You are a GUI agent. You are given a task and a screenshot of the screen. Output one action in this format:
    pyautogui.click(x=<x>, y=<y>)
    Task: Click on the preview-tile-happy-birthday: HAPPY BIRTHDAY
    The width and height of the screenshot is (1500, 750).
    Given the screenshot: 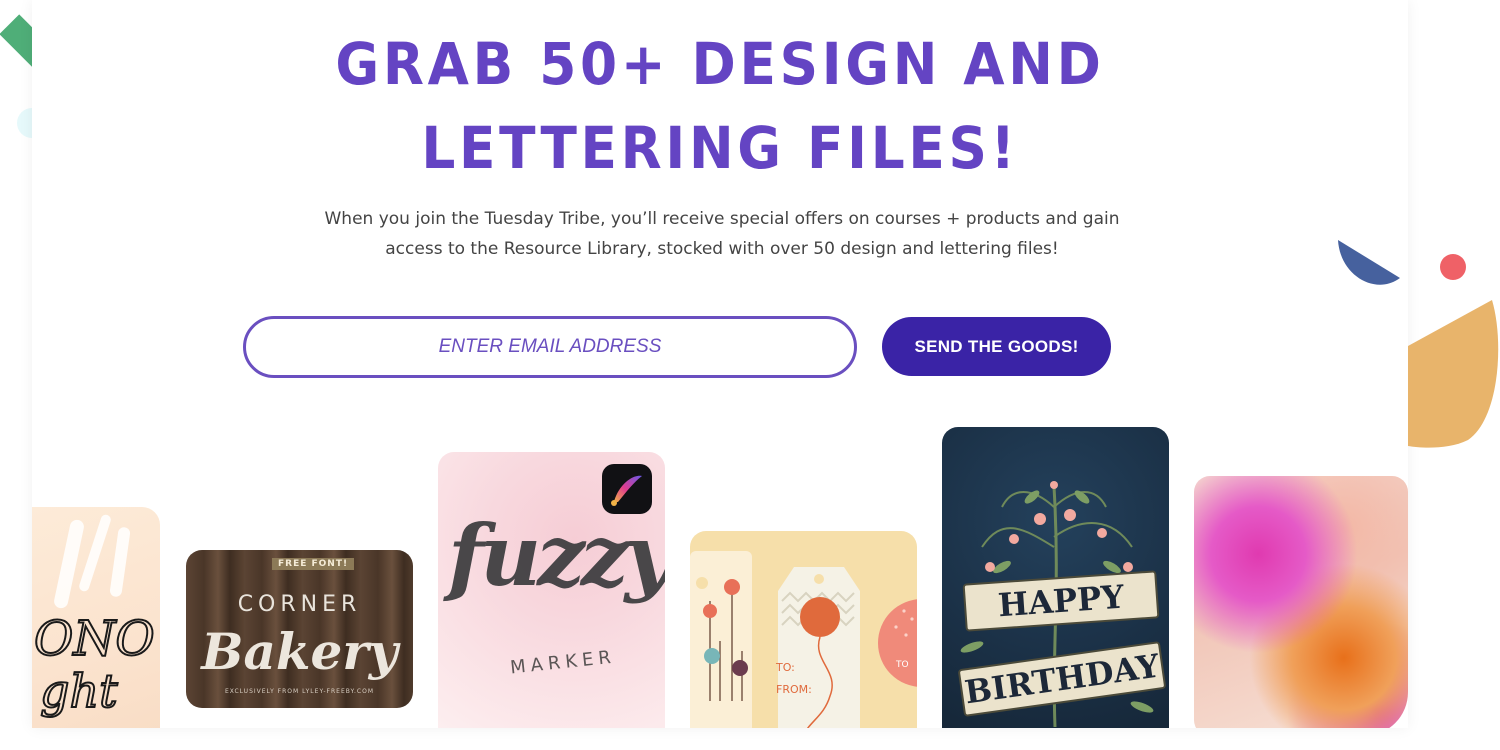 What is the action you would take?
    pyautogui.click(x=1055, y=577)
    